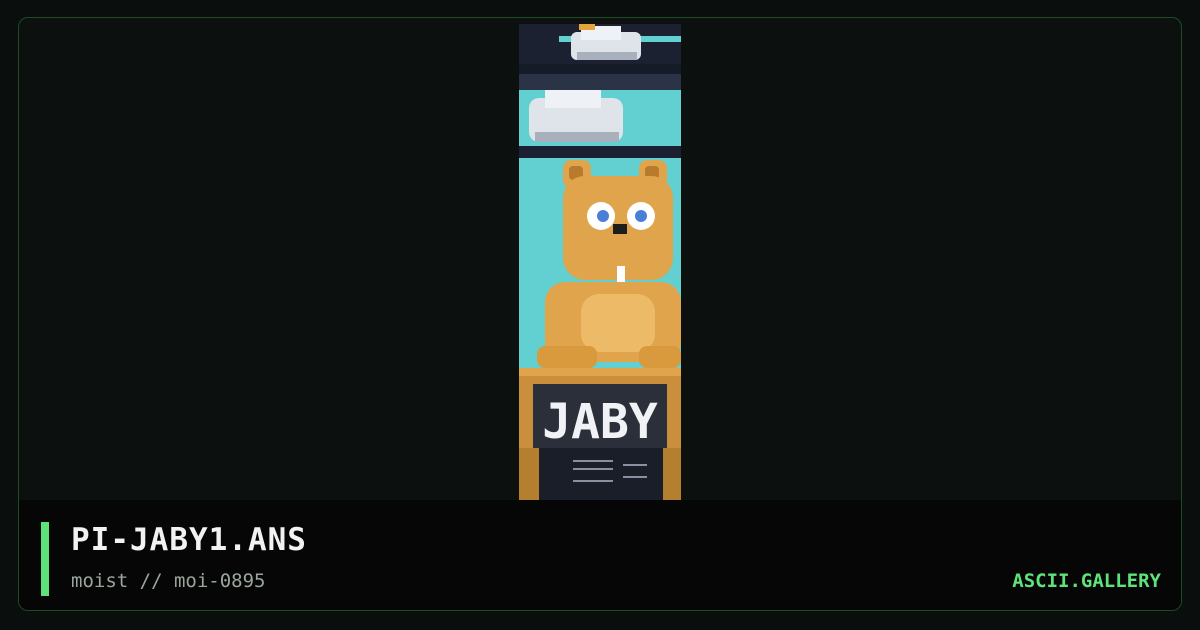 Image resolution: width=1200 pixels, height=630 pixels. I want to click on svg-text: JABY, so click(600, 422).